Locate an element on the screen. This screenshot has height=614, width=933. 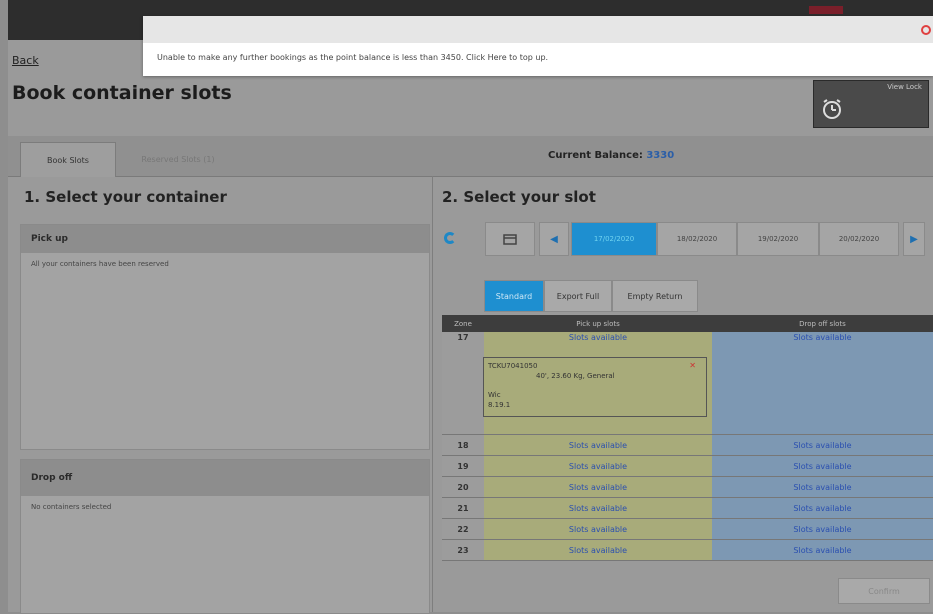
tab-reserved-slots: Reserved Slots (1) is located at coordinates (178, 159).